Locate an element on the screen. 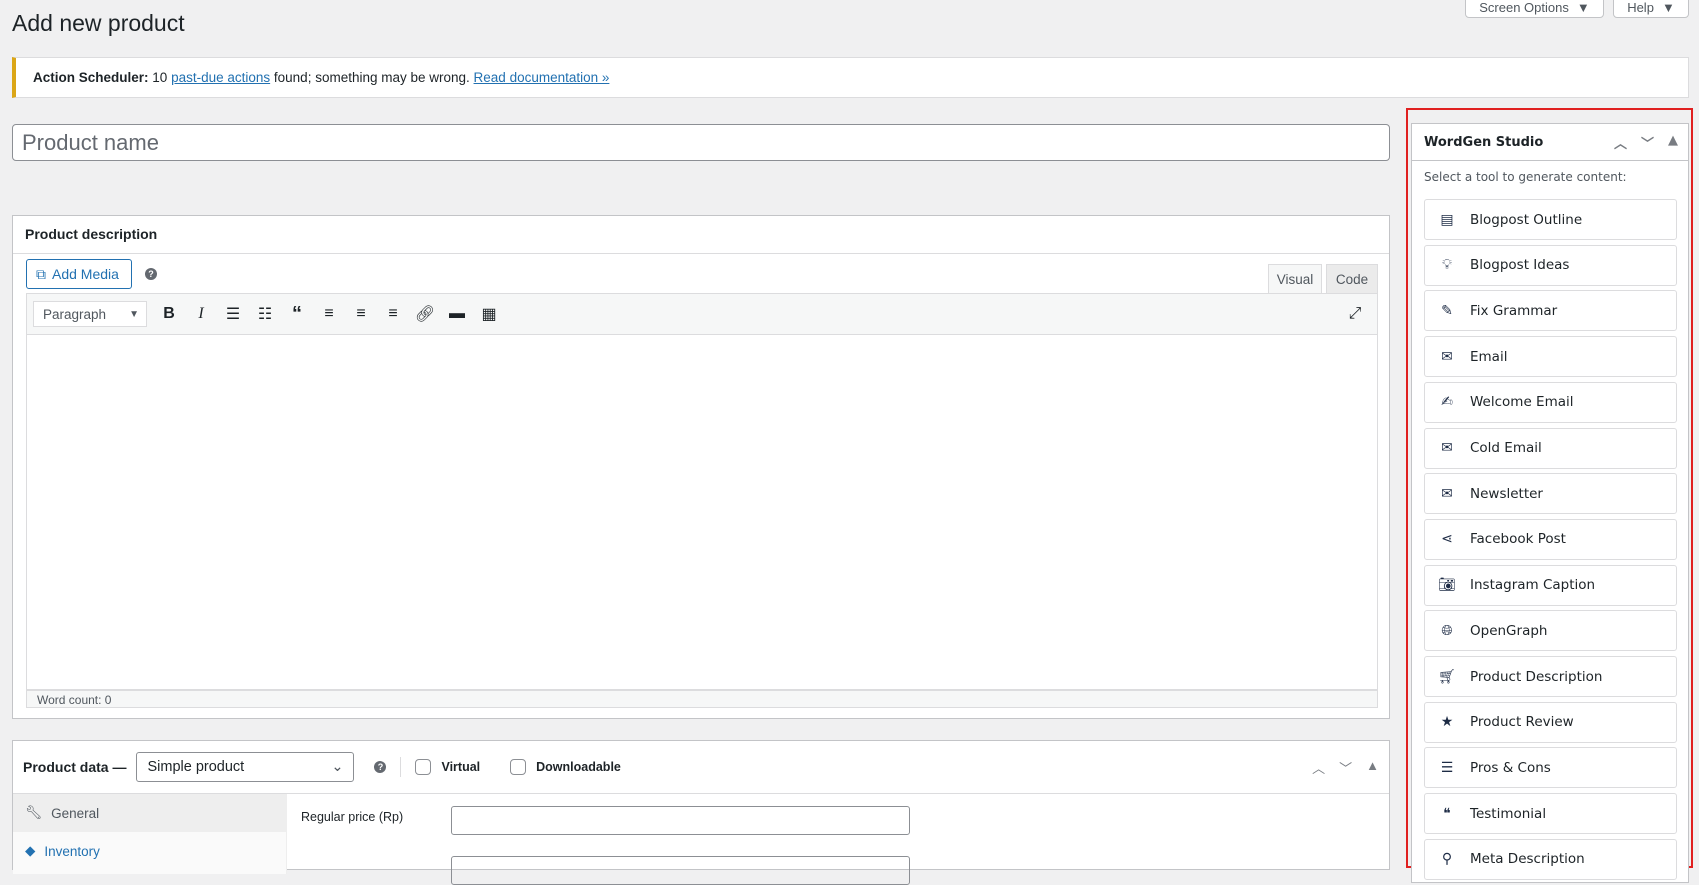 The width and height of the screenshot is (1699, 885). sale-price-input is located at coordinates (680, 870).